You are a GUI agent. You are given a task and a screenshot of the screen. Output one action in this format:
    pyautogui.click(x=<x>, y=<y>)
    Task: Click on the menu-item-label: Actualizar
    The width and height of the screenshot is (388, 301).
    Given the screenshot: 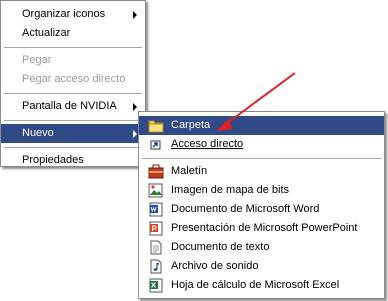 What is the action you would take?
    pyautogui.click(x=46, y=33)
    